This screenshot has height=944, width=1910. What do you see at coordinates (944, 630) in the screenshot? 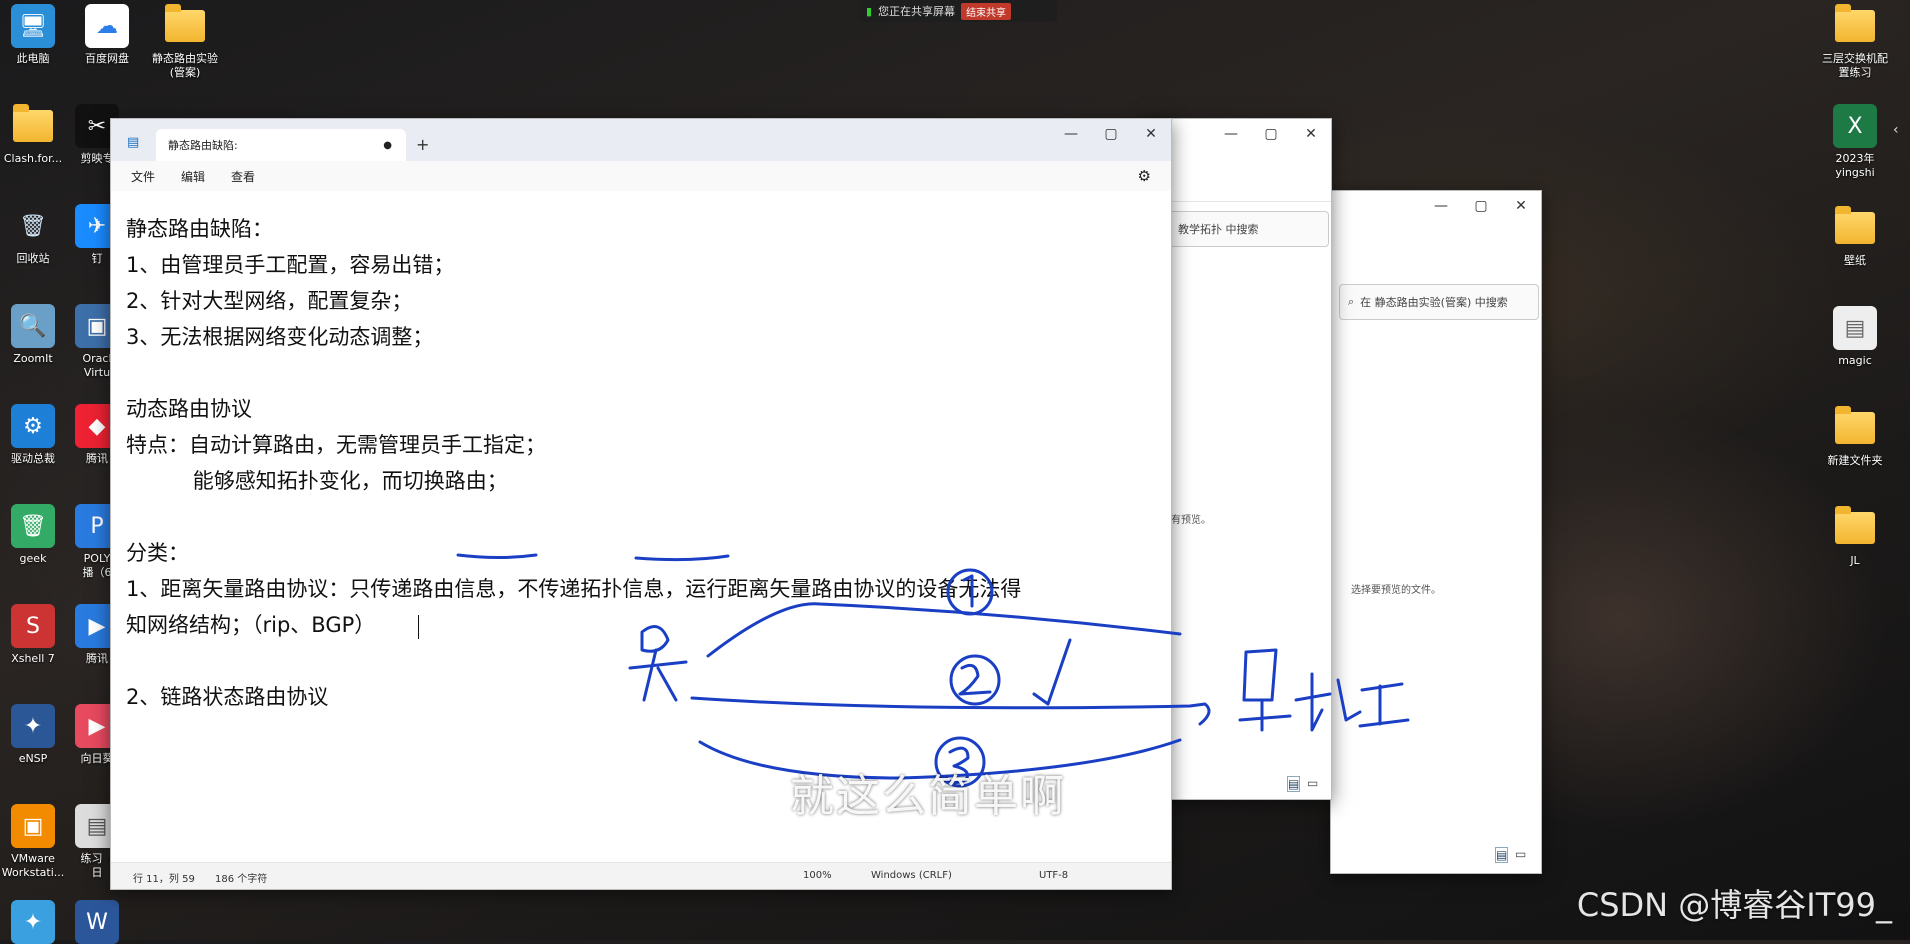
I see `route-arrow-top` at bounding box center [944, 630].